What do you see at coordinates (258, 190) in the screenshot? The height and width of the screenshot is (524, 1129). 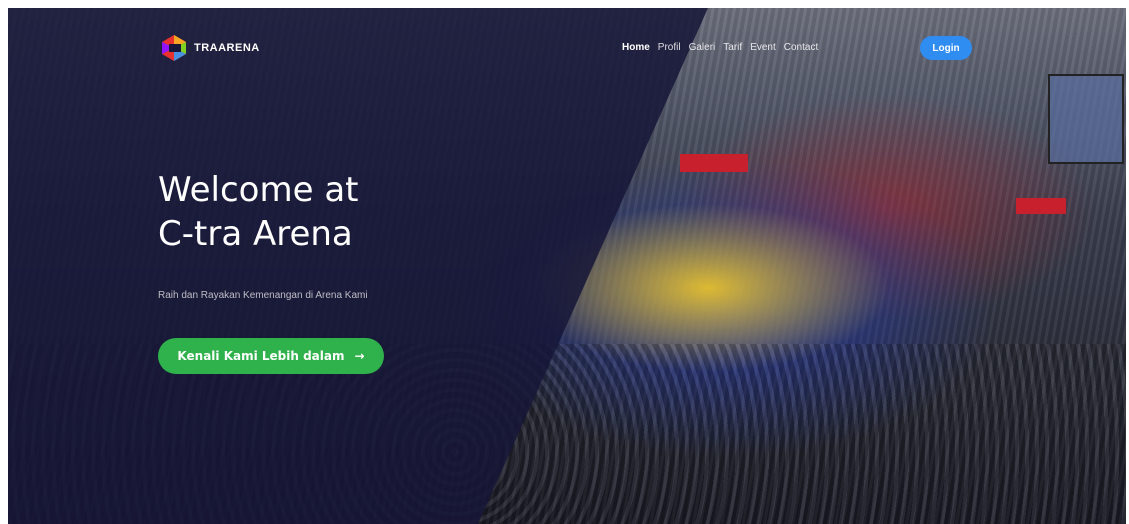 I see `hero-title-line1: Welcome at` at bounding box center [258, 190].